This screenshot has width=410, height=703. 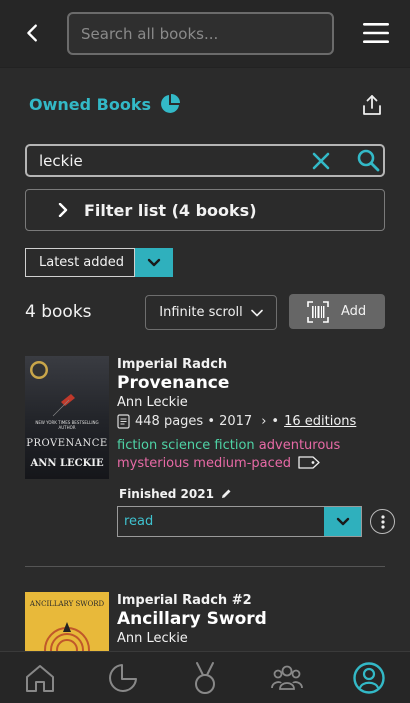 What do you see at coordinates (63, 210) in the screenshot?
I see `chevron-right-icon` at bounding box center [63, 210].